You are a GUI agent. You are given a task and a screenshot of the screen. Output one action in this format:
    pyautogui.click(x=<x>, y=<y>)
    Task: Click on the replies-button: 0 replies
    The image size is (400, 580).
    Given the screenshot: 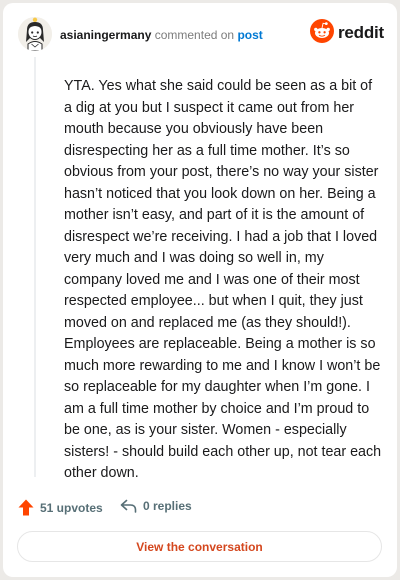 What is the action you would take?
    pyautogui.click(x=156, y=506)
    